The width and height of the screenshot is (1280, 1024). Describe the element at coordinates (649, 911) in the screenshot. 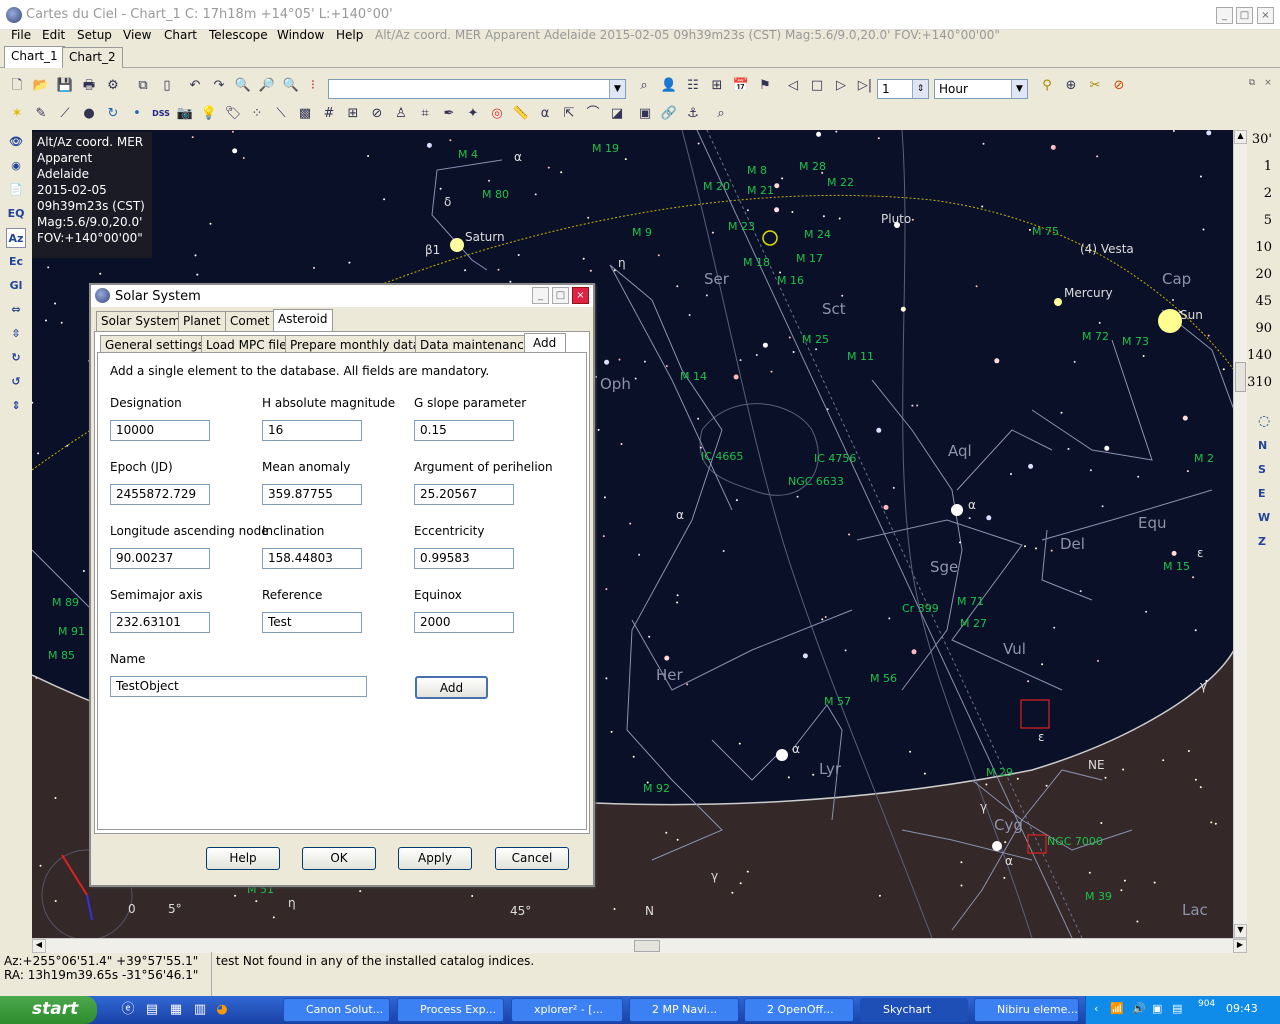

I see `horizon-label: N` at that location.